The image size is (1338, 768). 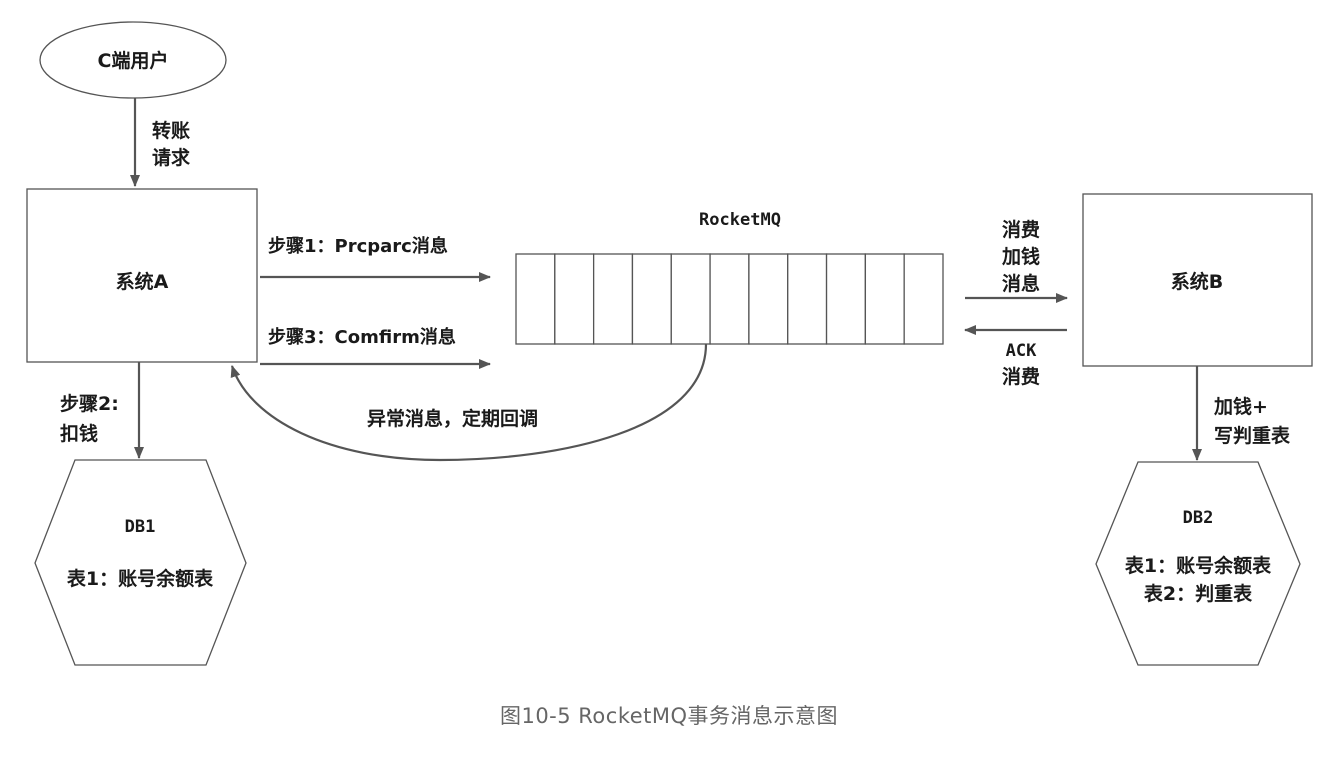 I want to click on system-a-label: 系统A, so click(x=142, y=281).